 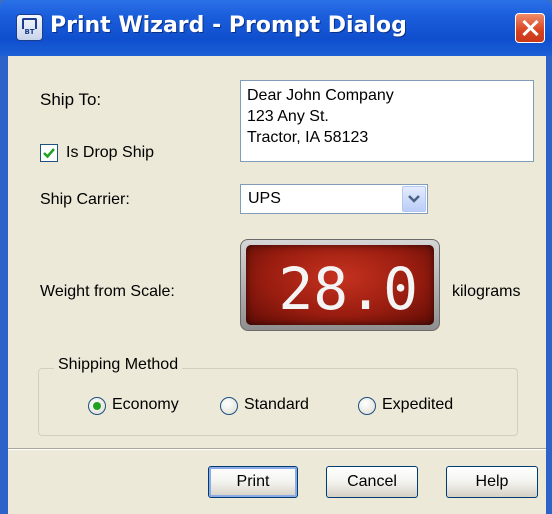 I want to click on scale-display: 28.0, so click(x=340, y=285).